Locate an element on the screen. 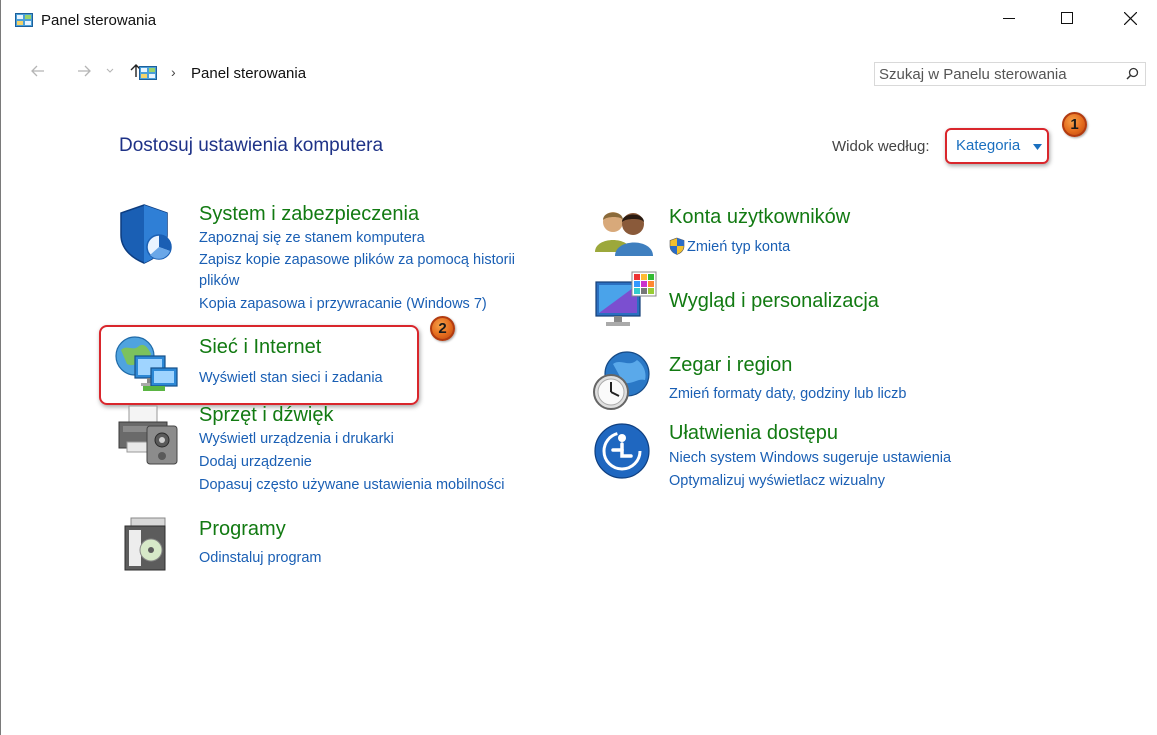  back-button is located at coordinates (38, 71).